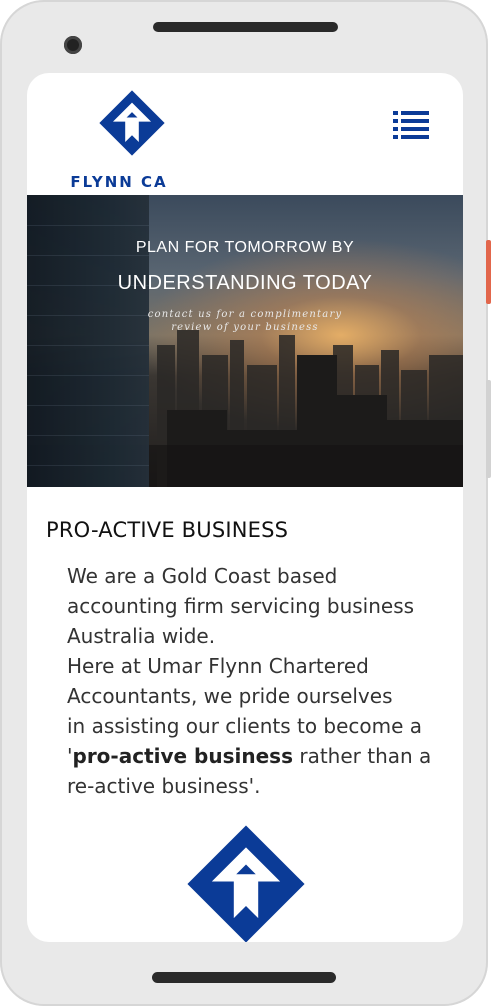  What do you see at coordinates (141, 636) in the screenshot?
I see `para1-line3: Australia wide.` at bounding box center [141, 636].